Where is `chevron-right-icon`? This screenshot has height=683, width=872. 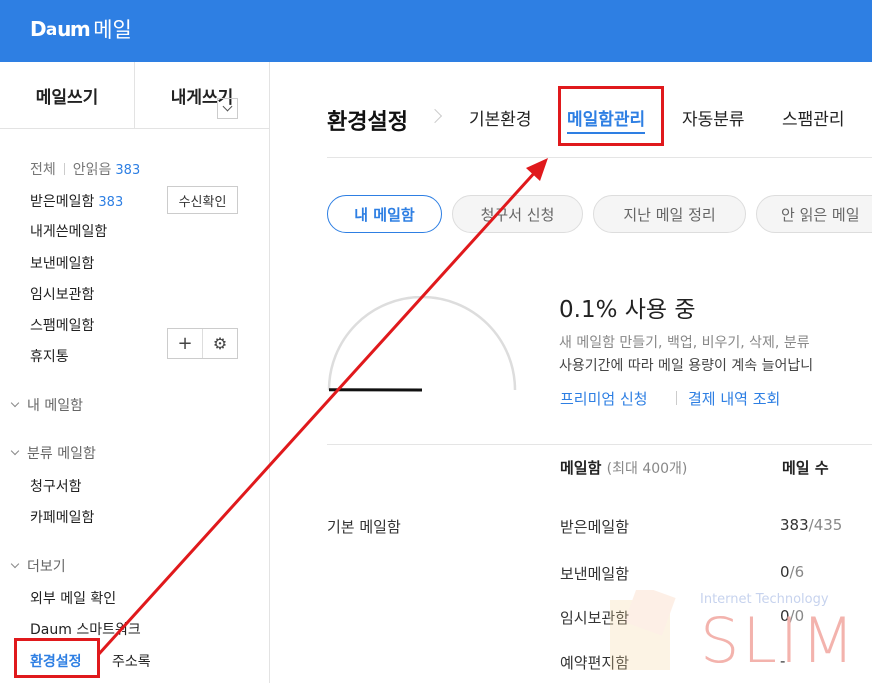 chevron-right-icon is located at coordinates (435, 116).